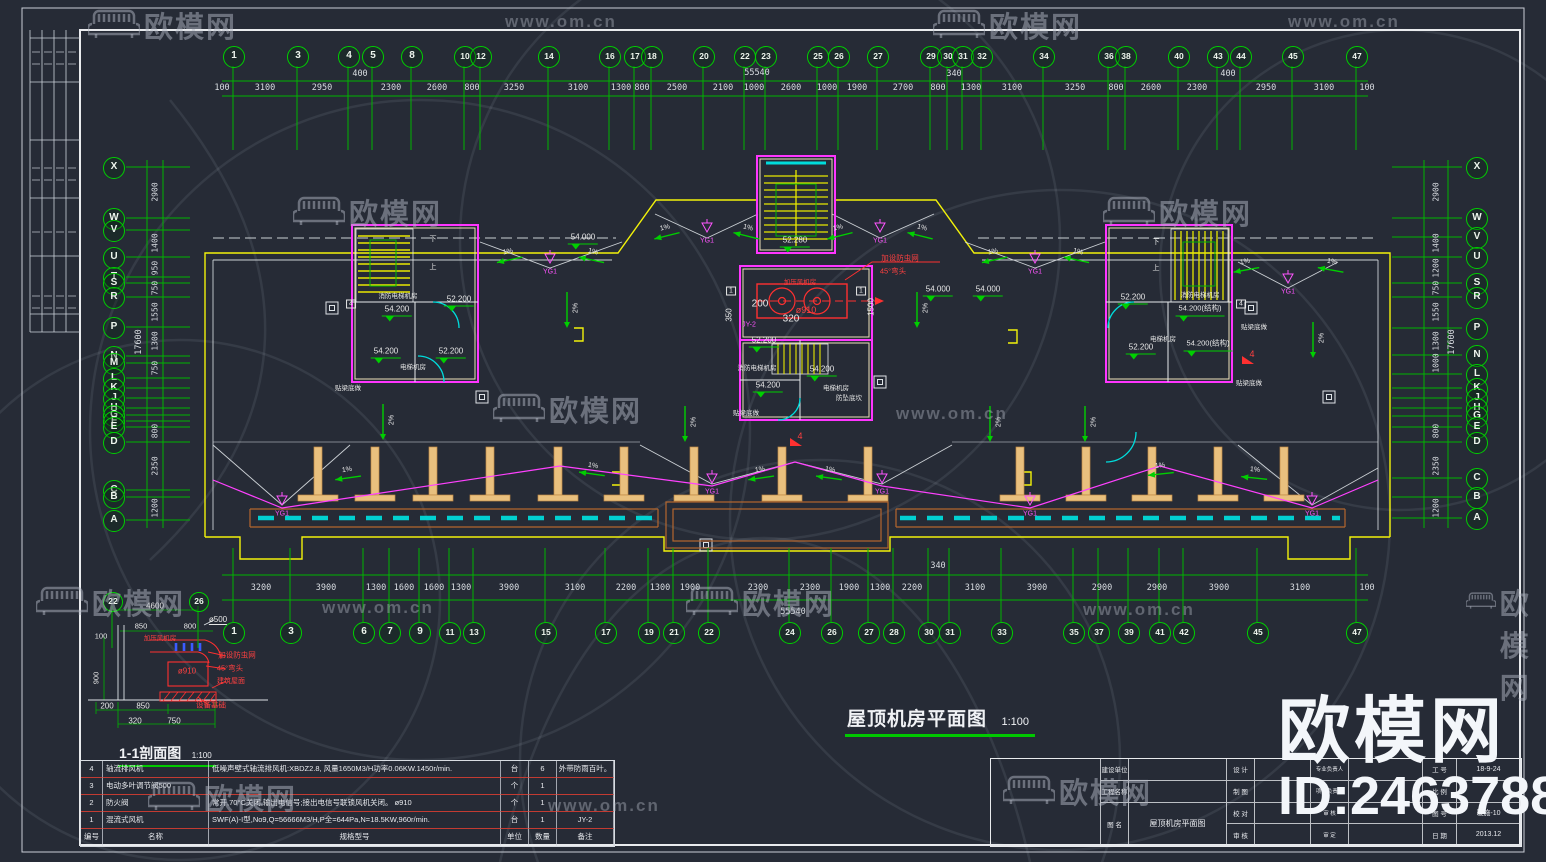  What do you see at coordinates (150, 753) in the screenshot?
I see `section-title-text: 1-1剖面图` at bounding box center [150, 753].